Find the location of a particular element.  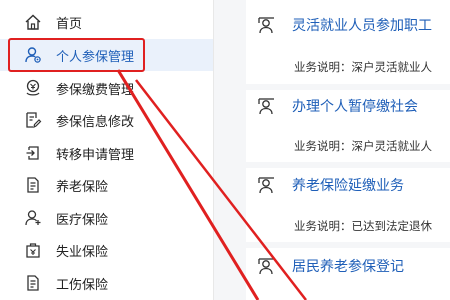

unemployment-icon is located at coordinates (33, 250).